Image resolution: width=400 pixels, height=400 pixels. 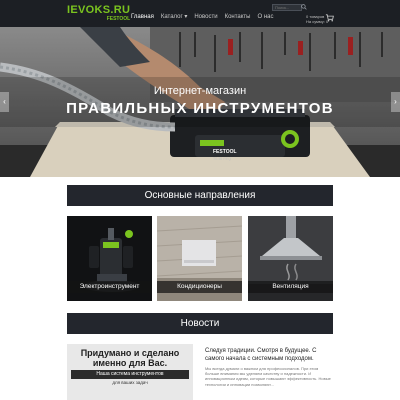 What do you see at coordinates (290, 287) in the screenshot?
I see `direction-card-label: Вентиляция` at bounding box center [290, 287].